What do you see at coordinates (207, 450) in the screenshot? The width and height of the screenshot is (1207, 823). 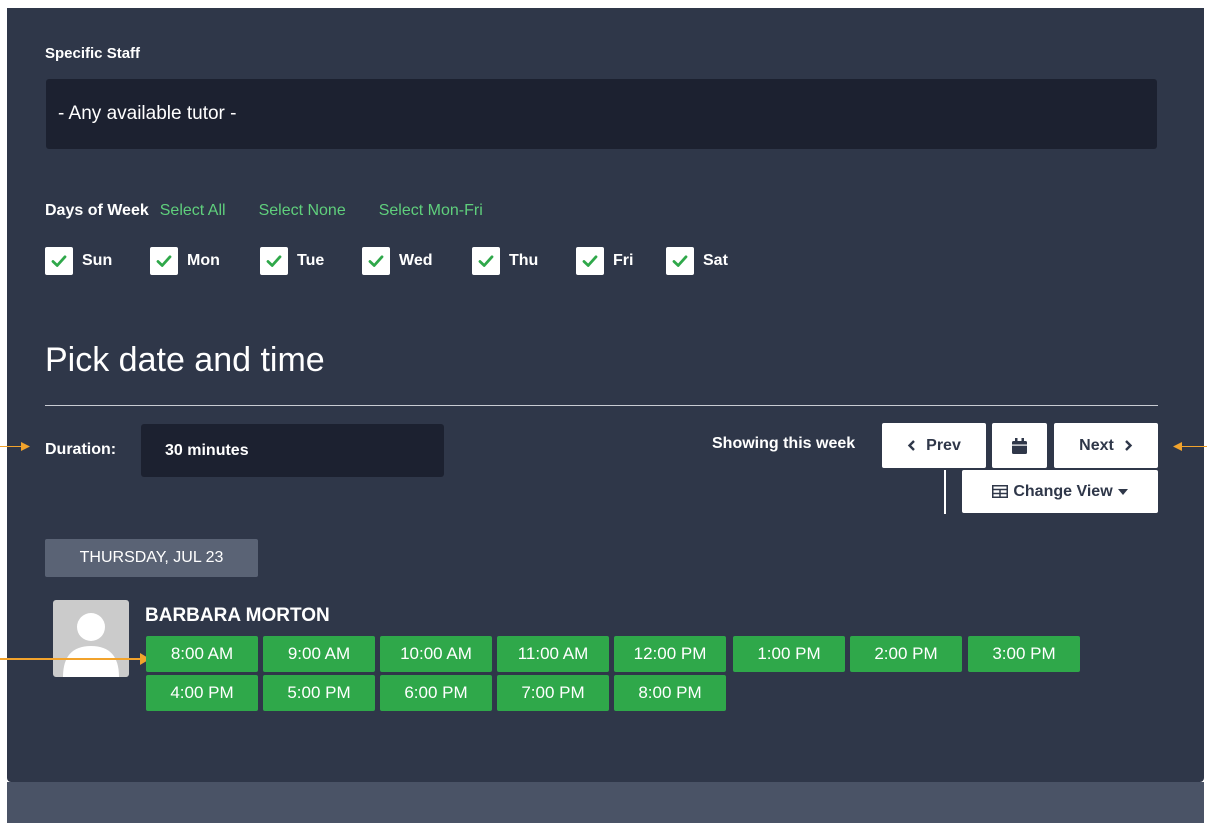 I see `duration-value: 30 minutes` at bounding box center [207, 450].